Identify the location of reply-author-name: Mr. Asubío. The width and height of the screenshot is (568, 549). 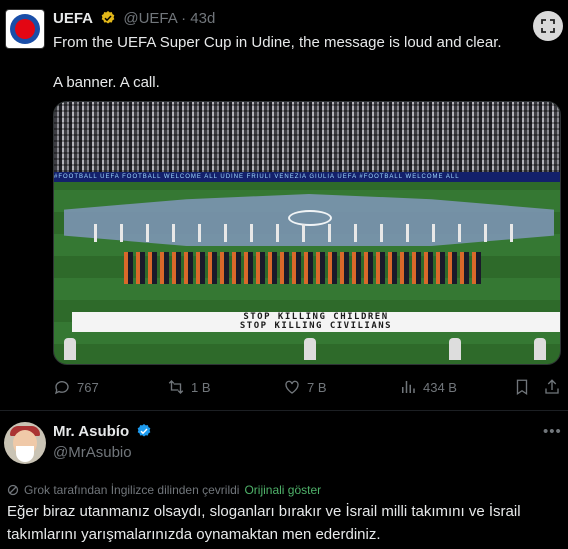
(91, 431).